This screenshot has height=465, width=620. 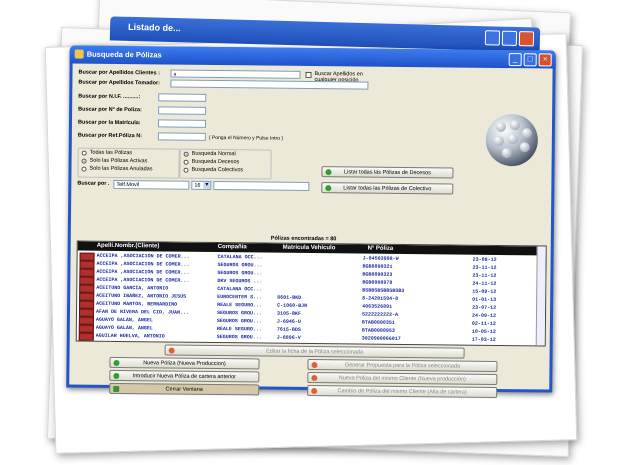 What do you see at coordinates (201, 185) in the screenshot?
I see `num-select: 16 ▼` at bounding box center [201, 185].